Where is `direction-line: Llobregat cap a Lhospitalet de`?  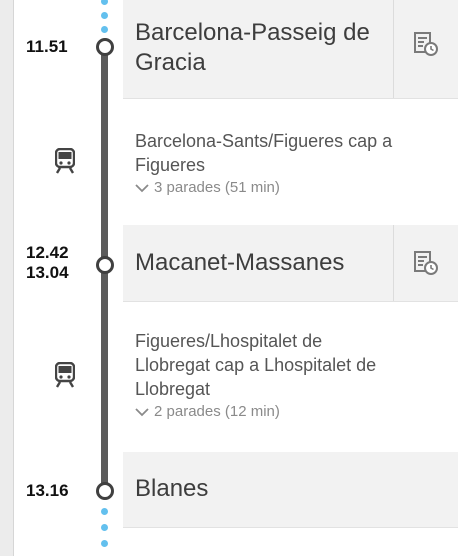 direction-line: Llobregat cap a Lhospitalet de is located at coordinates (256, 365).